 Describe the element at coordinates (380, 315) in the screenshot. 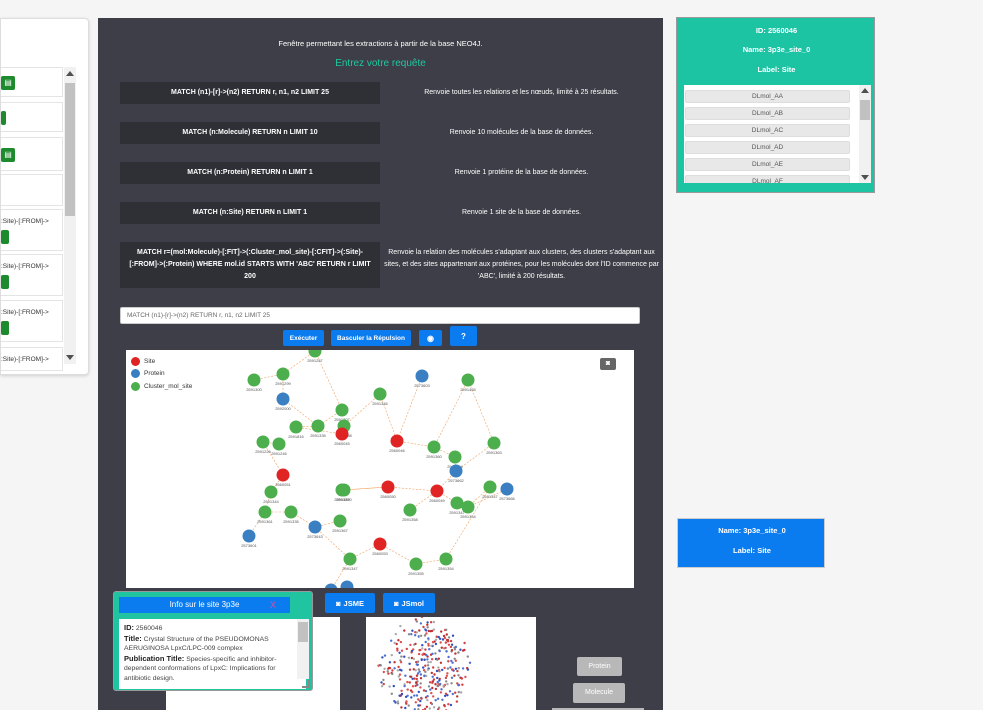

I see `query-input` at that location.